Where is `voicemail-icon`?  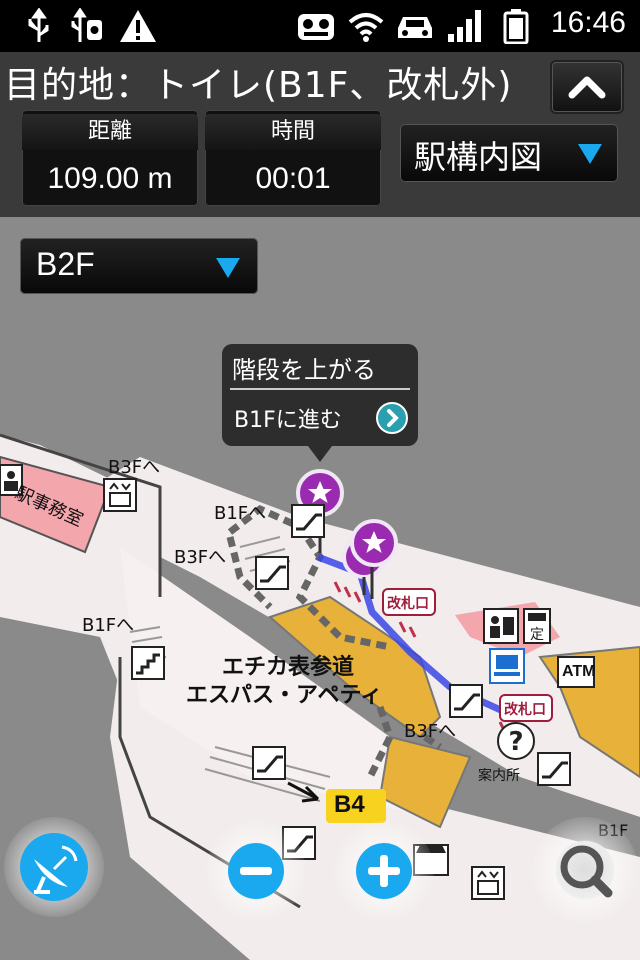
voicemail-icon is located at coordinates (316, 27).